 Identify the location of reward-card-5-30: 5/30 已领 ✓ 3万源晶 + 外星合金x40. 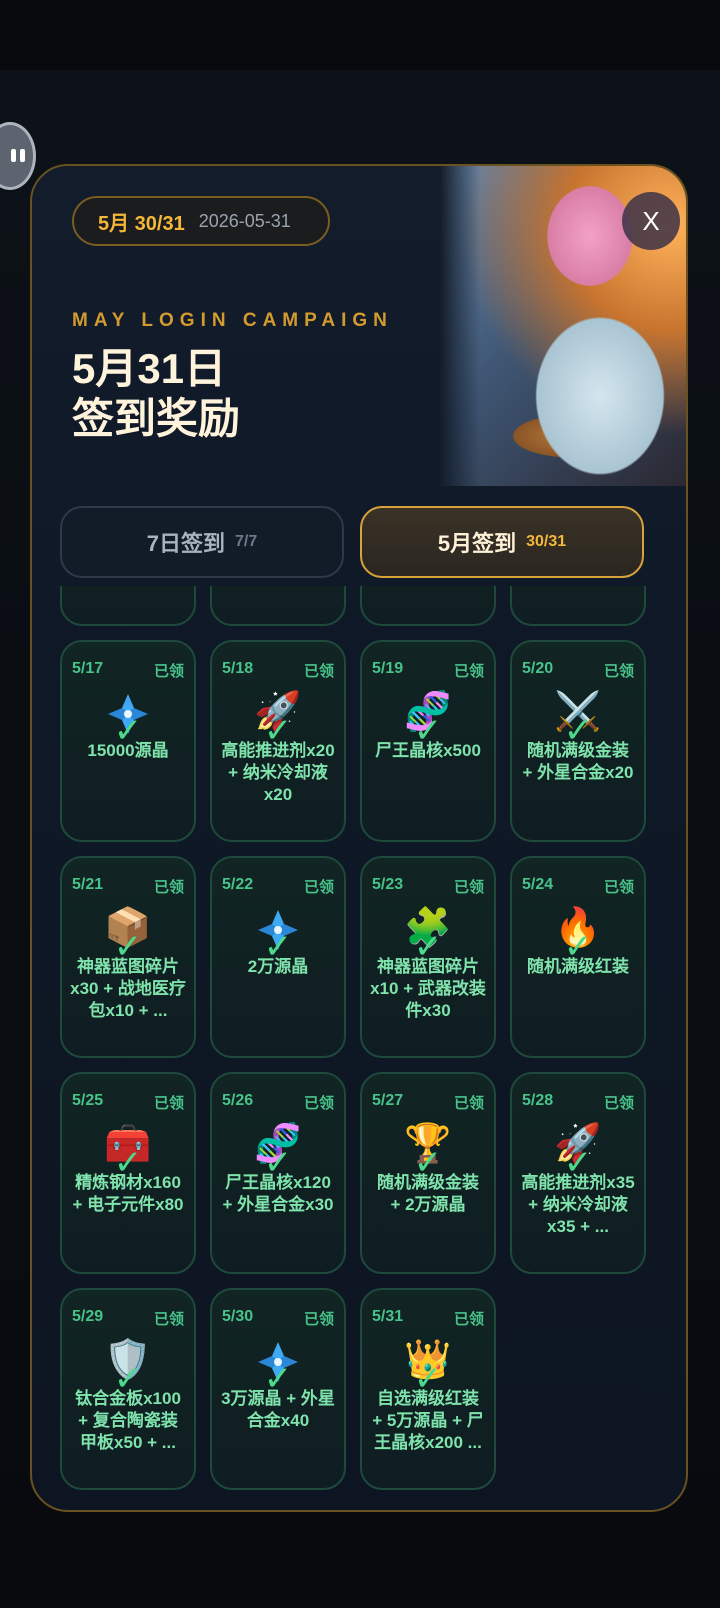
(278, 1389).